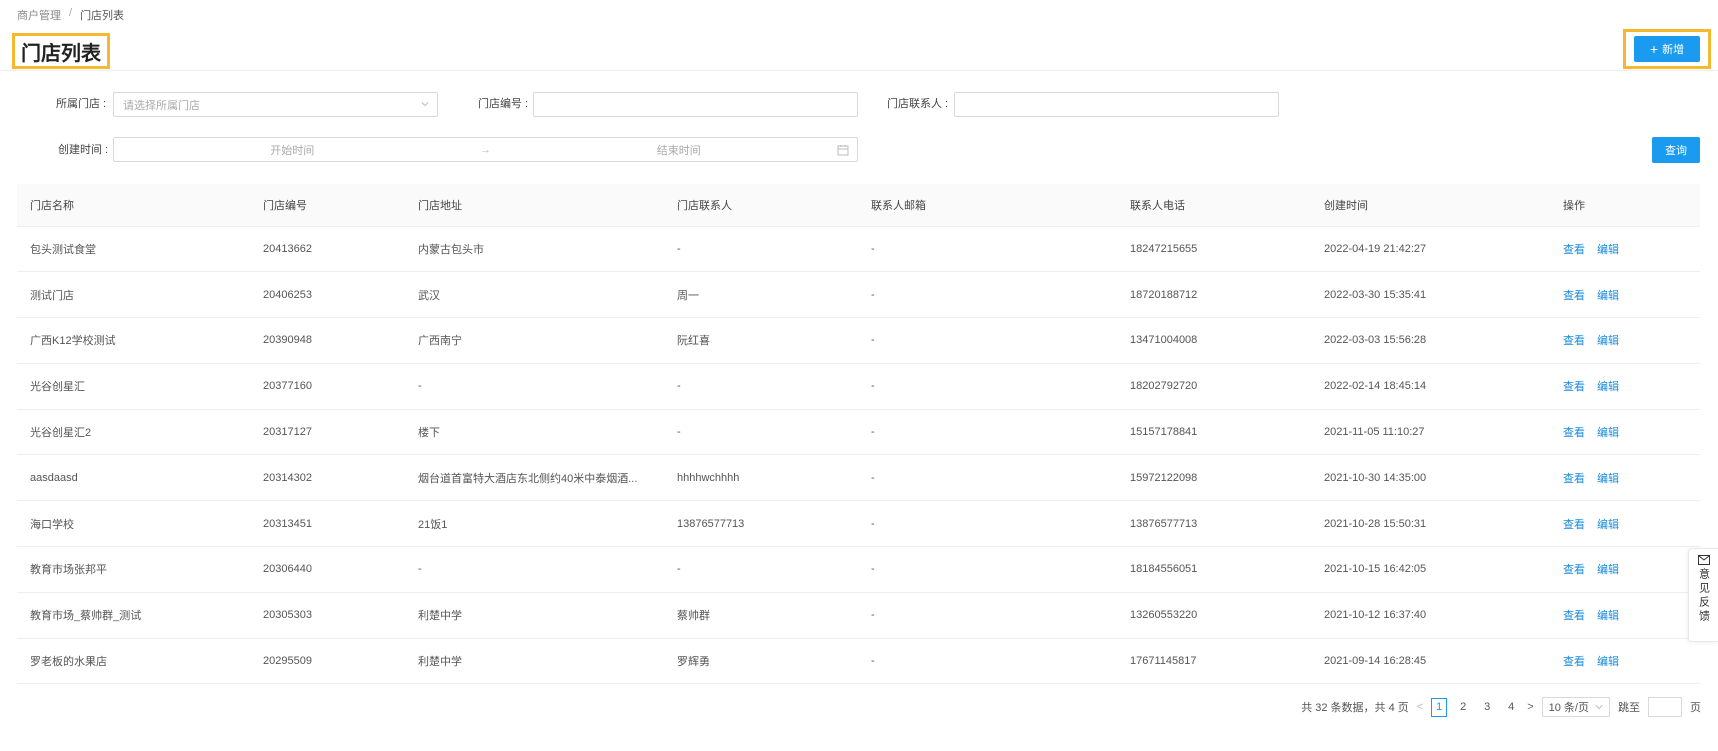 The height and width of the screenshot is (751, 1718). Describe the element at coordinates (1430, 205) in the screenshot. I see `column-header: 创建时间` at that location.